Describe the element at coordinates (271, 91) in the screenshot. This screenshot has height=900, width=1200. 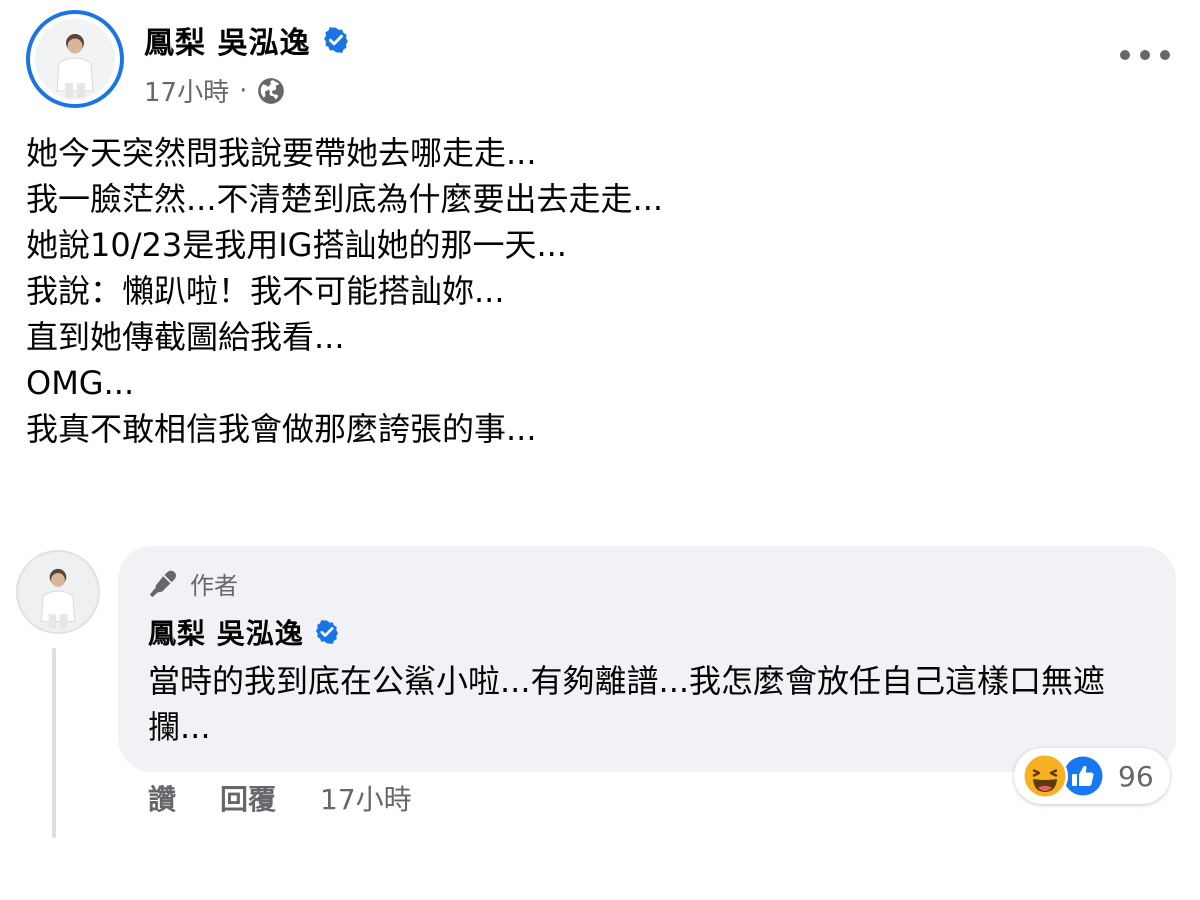
I see `globe-icon` at that location.